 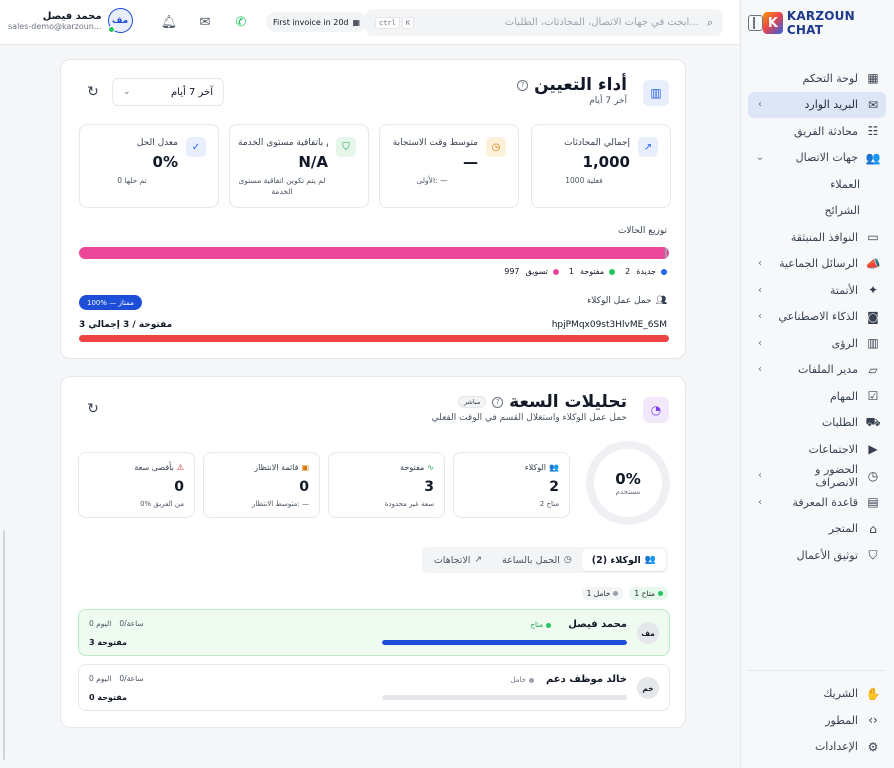 I want to click on capacity-title: مباشر ? تحليلات السعة, so click(x=542, y=402).